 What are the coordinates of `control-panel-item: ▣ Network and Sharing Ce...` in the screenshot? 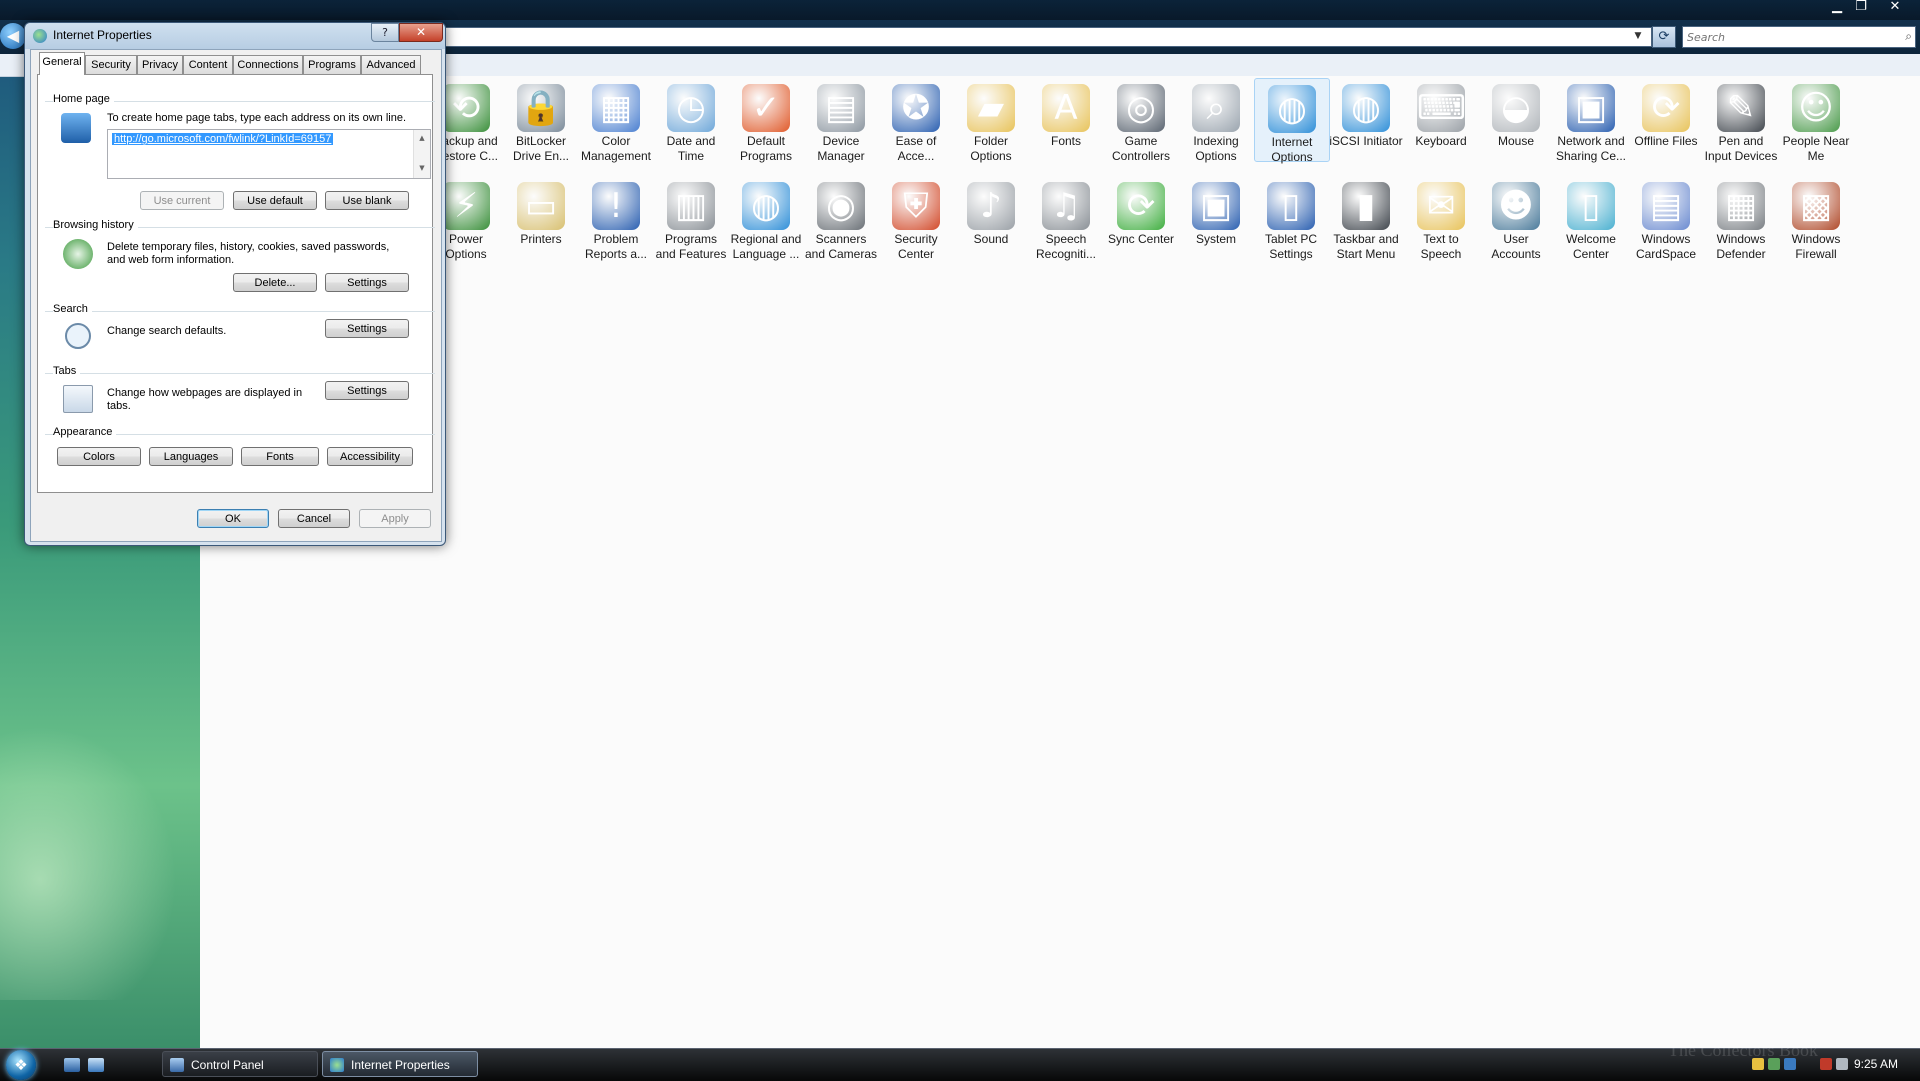 It's located at (1591, 120).